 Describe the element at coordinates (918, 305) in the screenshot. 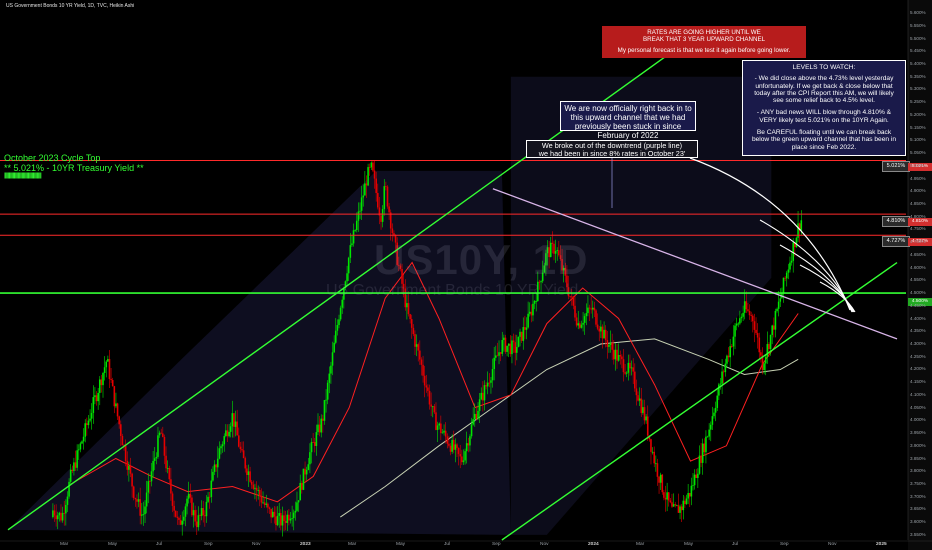

I see `y-tick-label: 4.450%` at that location.